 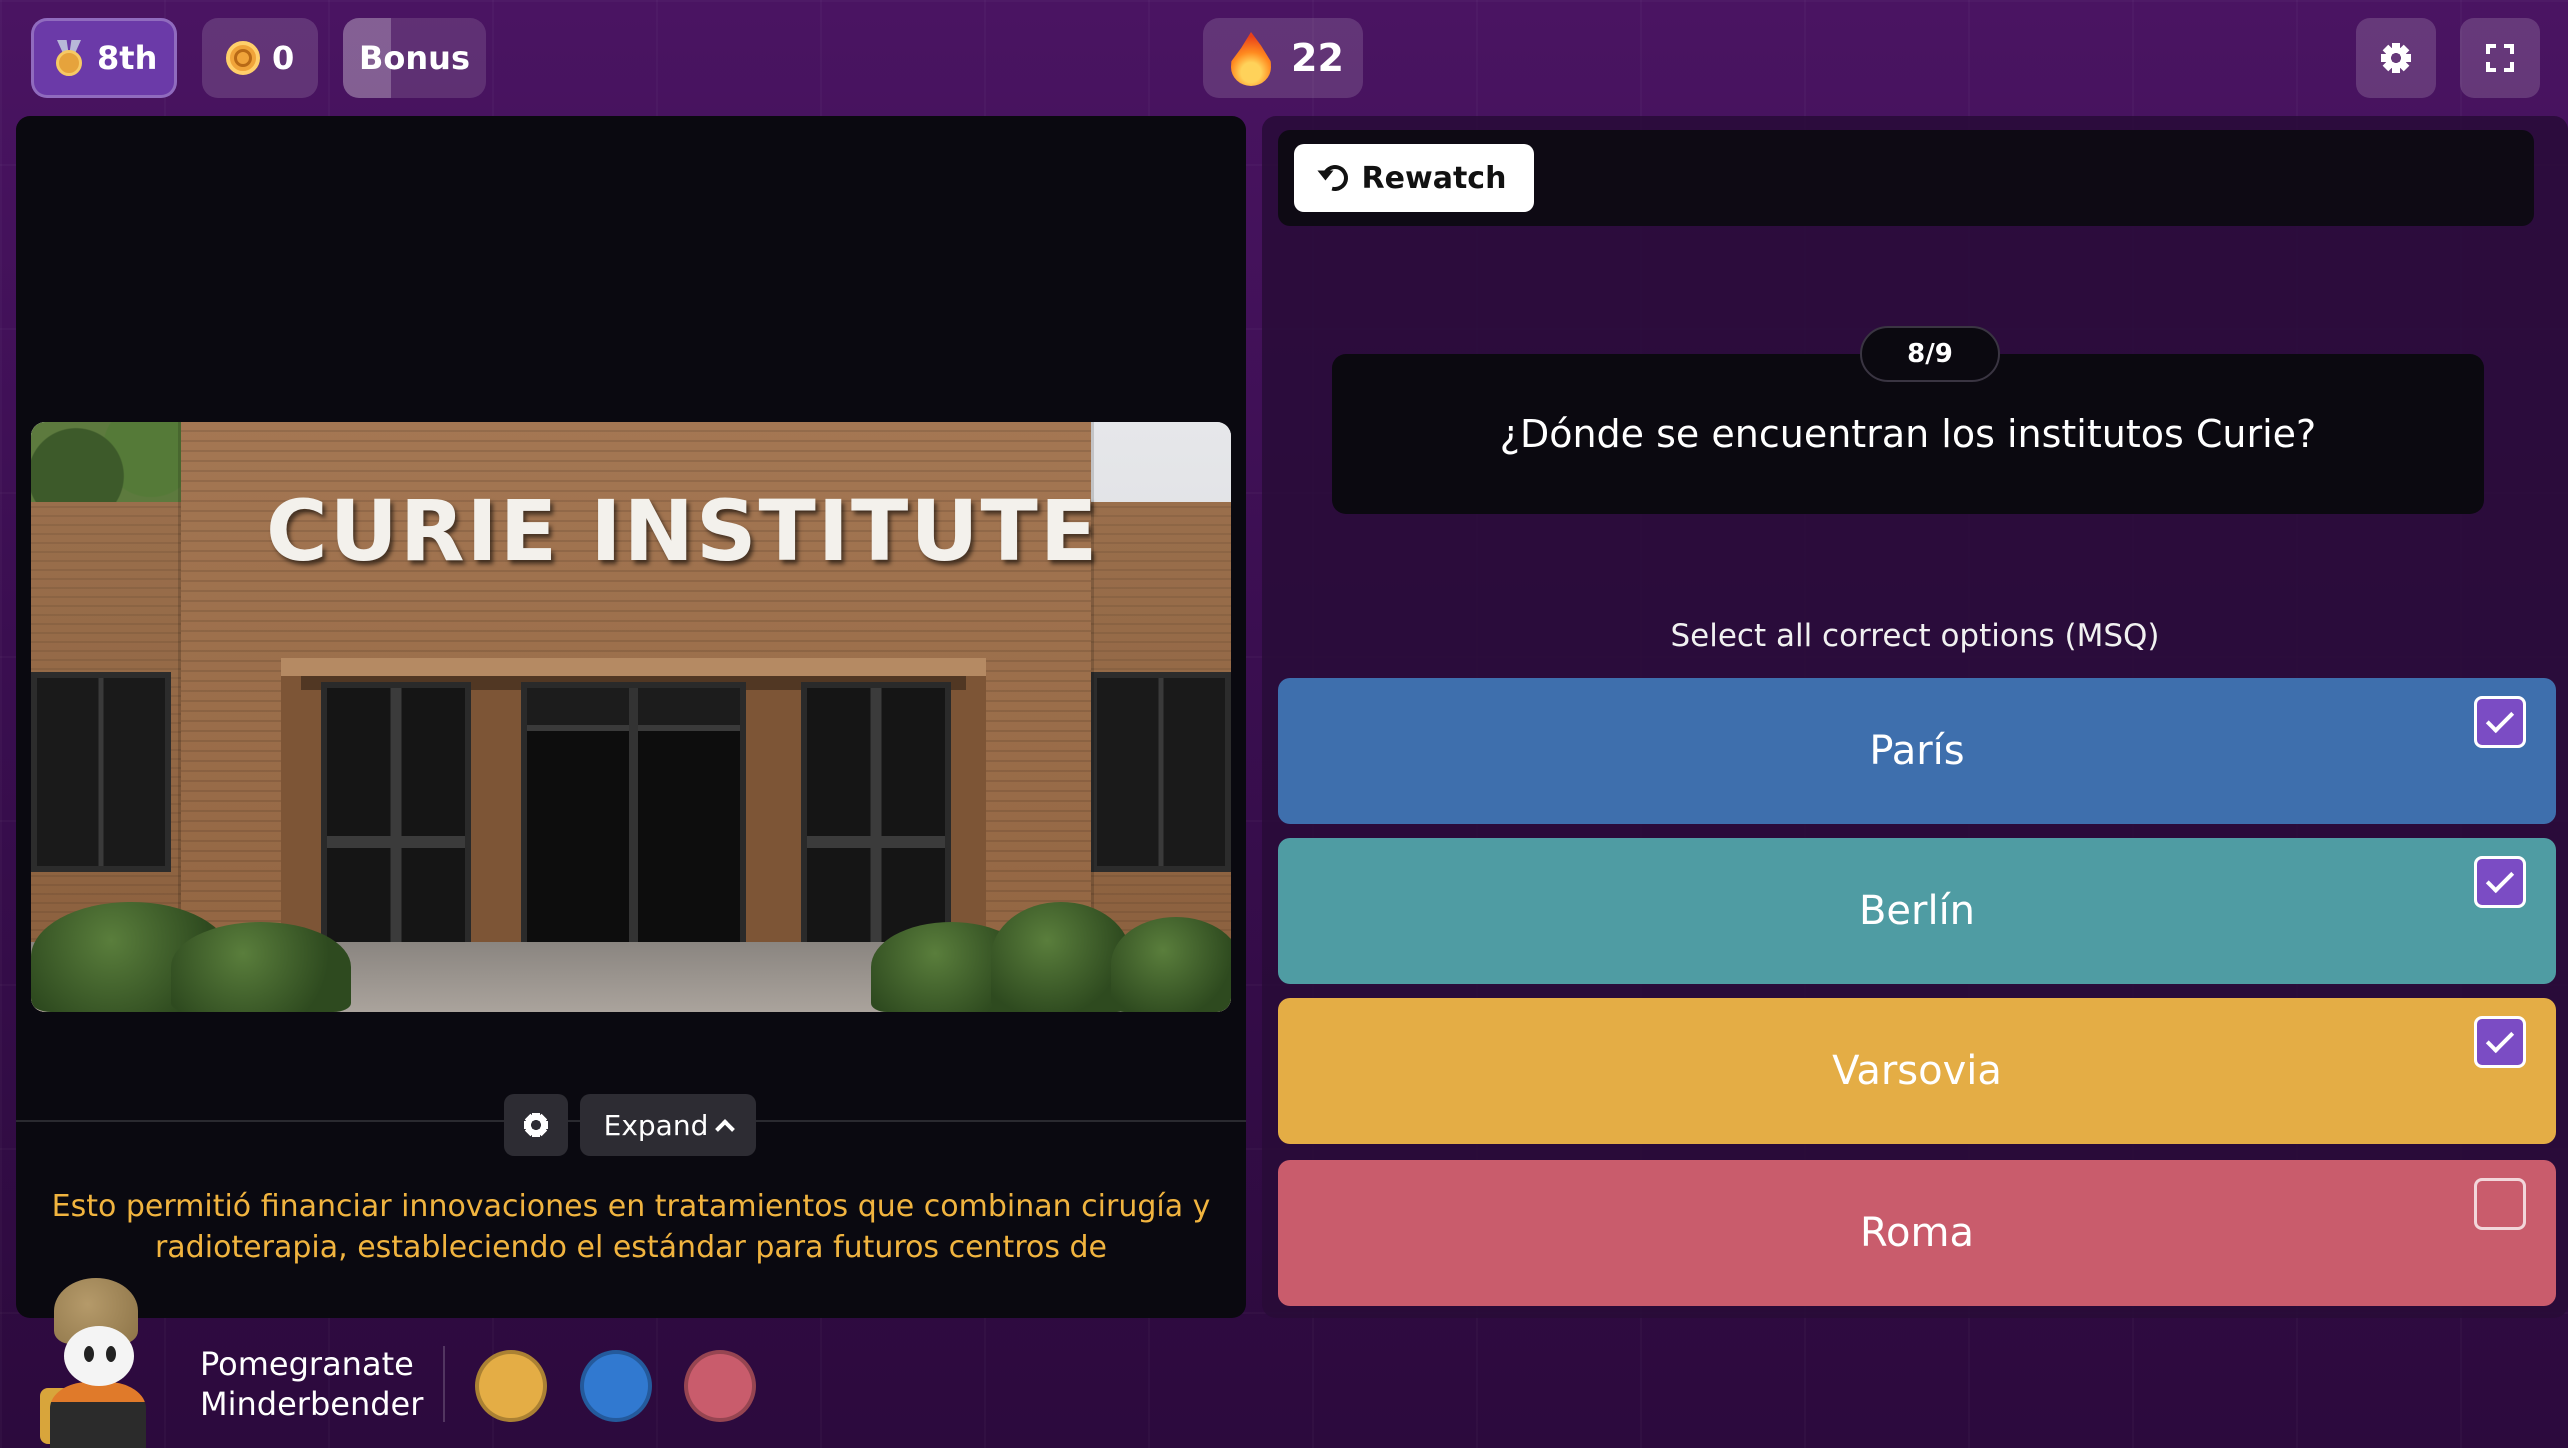 What do you see at coordinates (106, 467) in the screenshot?
I see `trees-image` at bounding box center [106, 467].